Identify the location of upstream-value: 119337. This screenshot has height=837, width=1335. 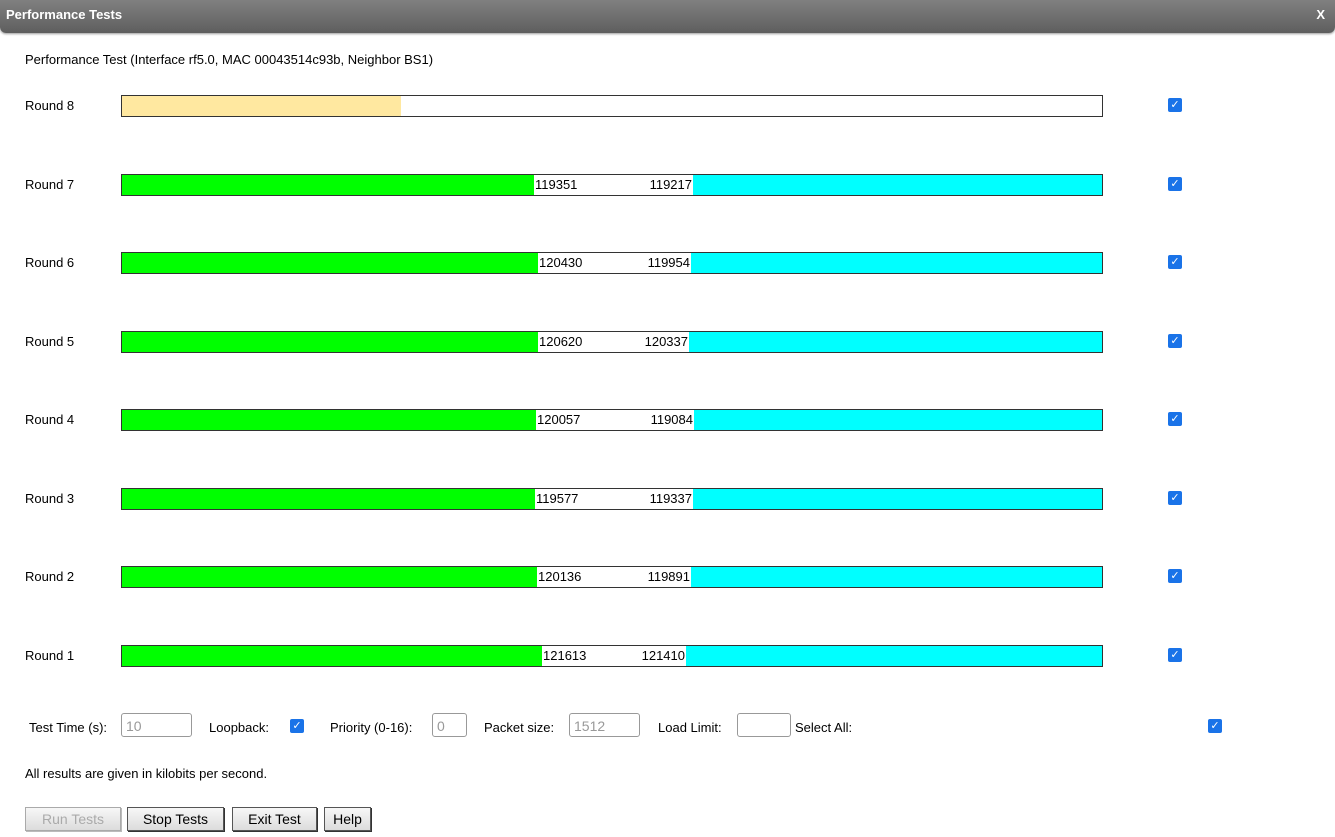
(670, 498).